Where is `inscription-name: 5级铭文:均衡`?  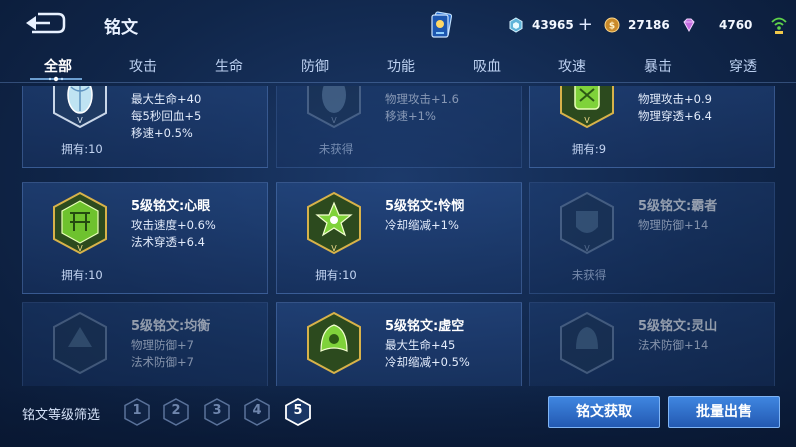 inscription-name: 5级铭文:均衡 is located at coordinates (171, 326).